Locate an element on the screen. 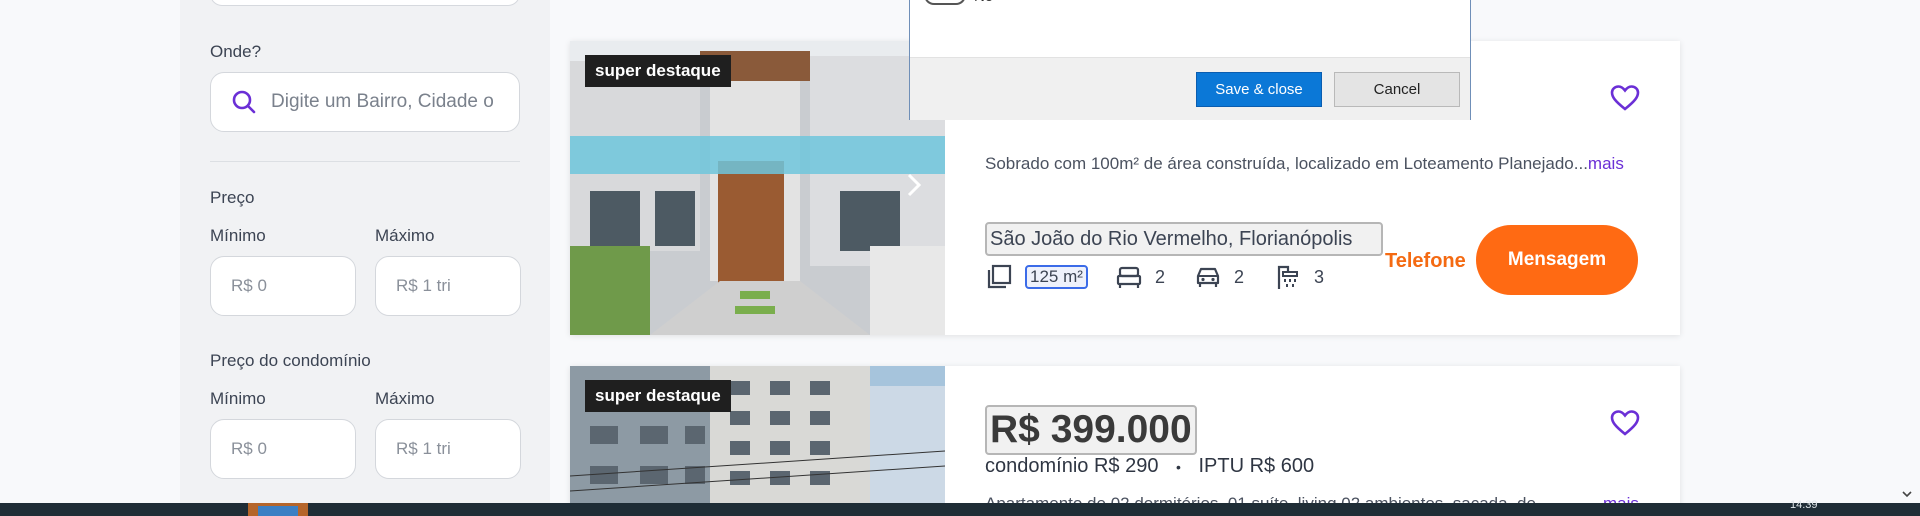 Image resolution: width=1920 pixels, height=516 pixels. cancel-button: Cancel is located at coordinates (1397, 89).